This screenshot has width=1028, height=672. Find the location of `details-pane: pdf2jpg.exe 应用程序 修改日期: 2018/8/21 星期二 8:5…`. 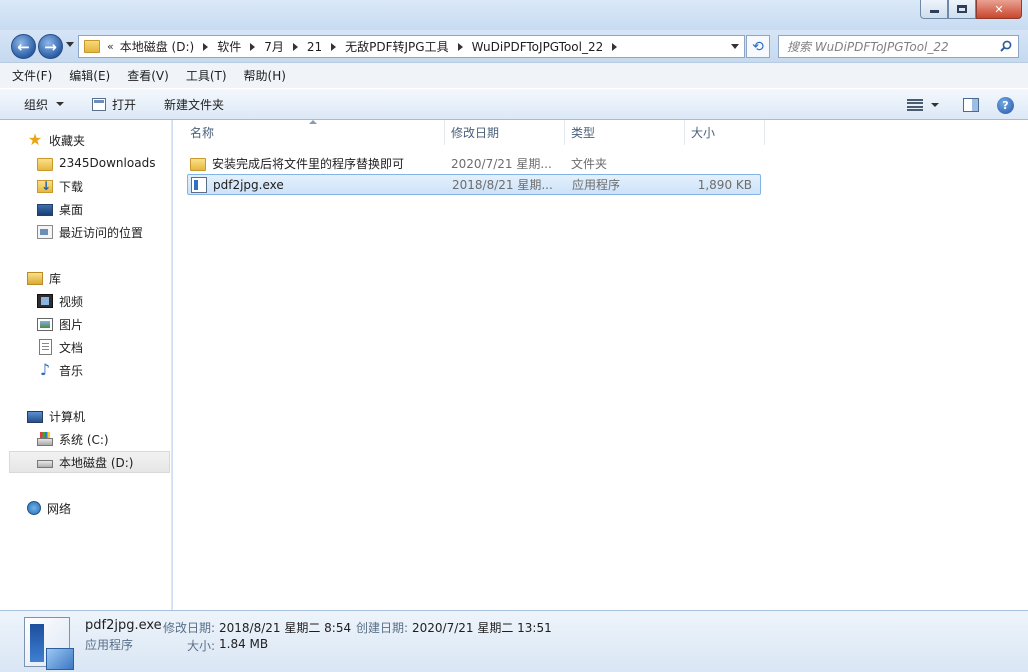

details-pane: pdf2jpg.exe 应用程序 修改日期: 2018/8/21 星期二 8:5… is located at coordinates (514, 641).